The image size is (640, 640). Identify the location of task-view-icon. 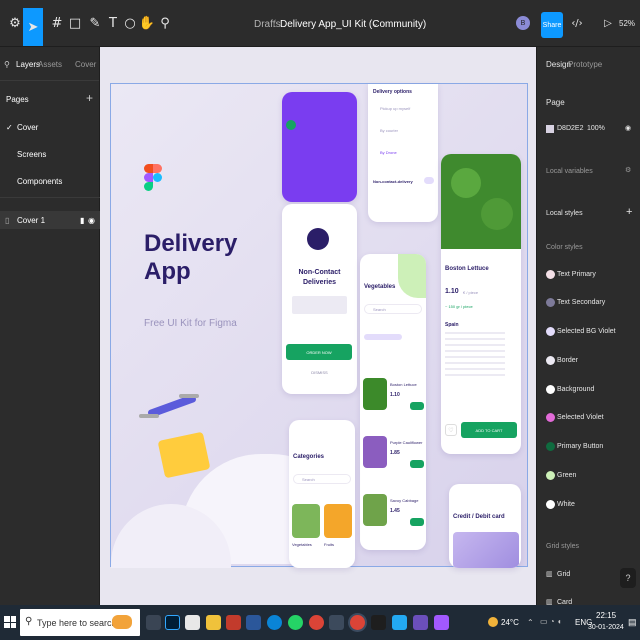
(153, 622).